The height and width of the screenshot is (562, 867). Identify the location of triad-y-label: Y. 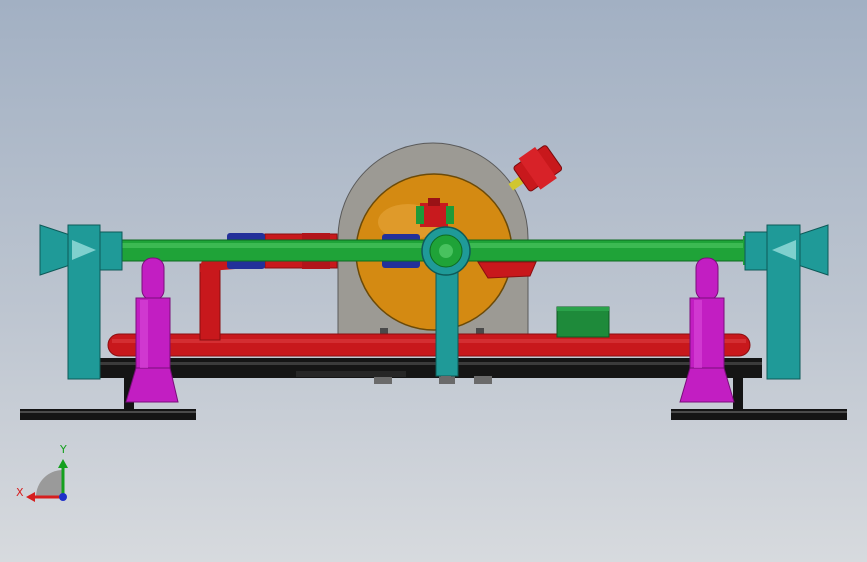
(63, 449).